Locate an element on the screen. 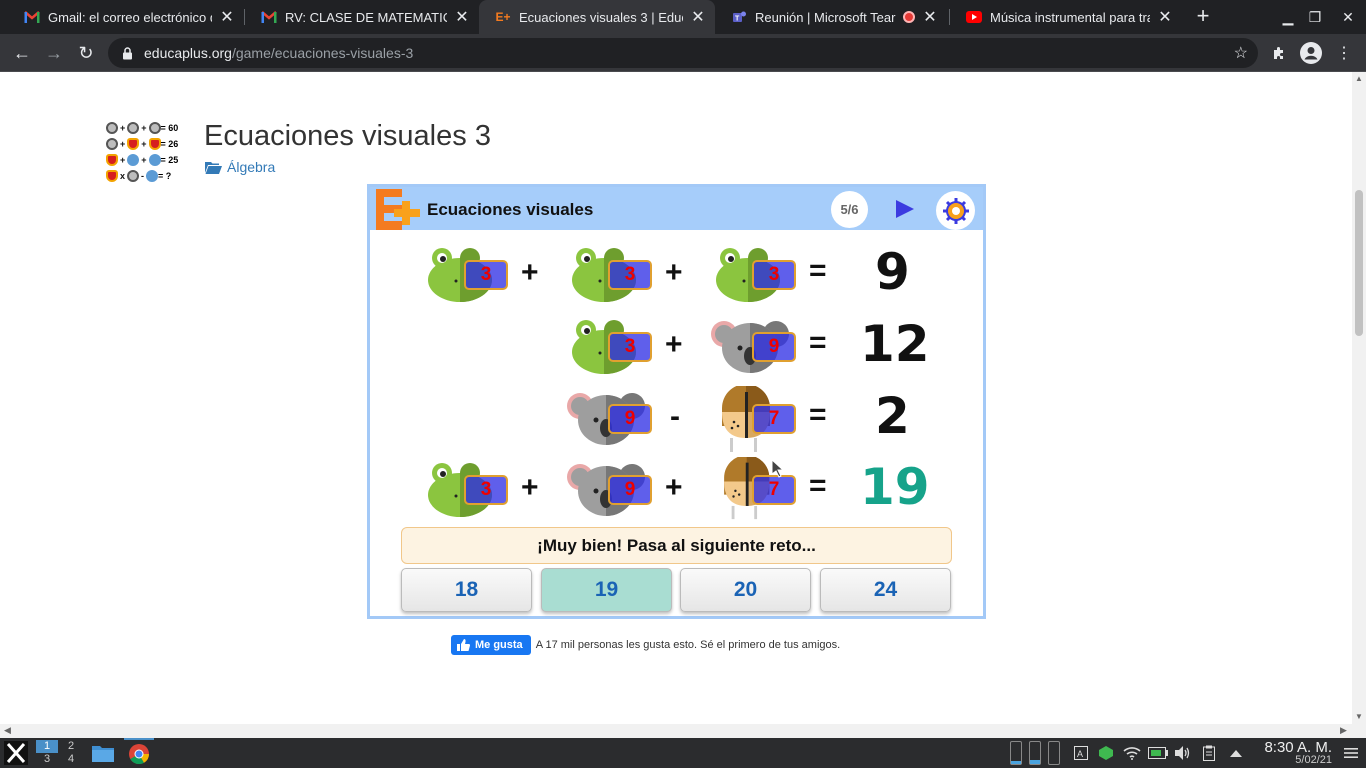  reload-button: ↻ is located at coordinates (86, 53).